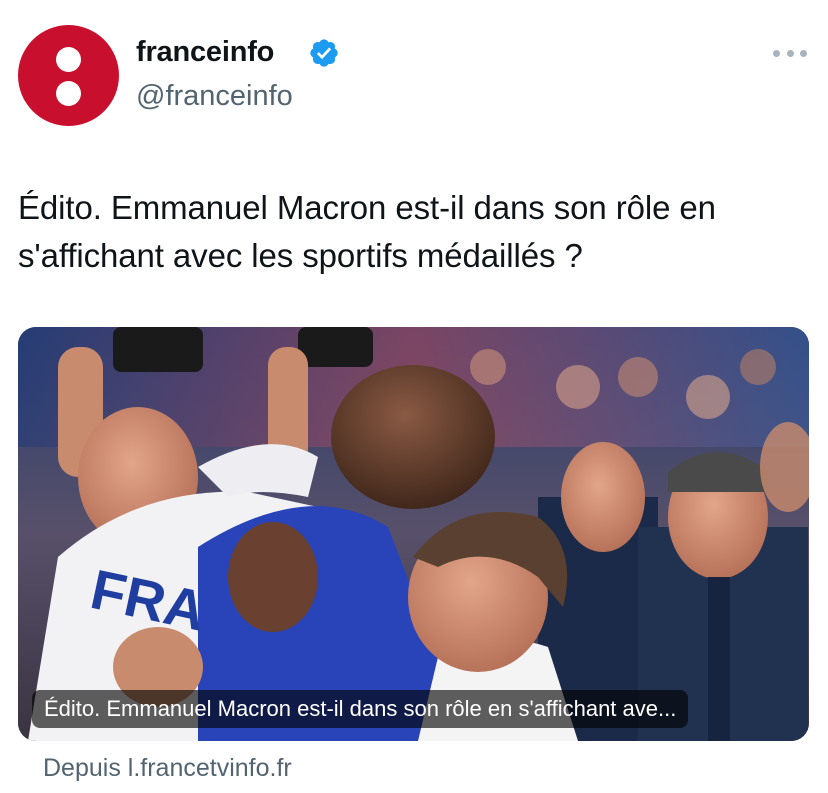  What do you see at coordinates (205, 52) in the screenshot?
I see `display-name: franceinfo` at bounding box center [205, 52].